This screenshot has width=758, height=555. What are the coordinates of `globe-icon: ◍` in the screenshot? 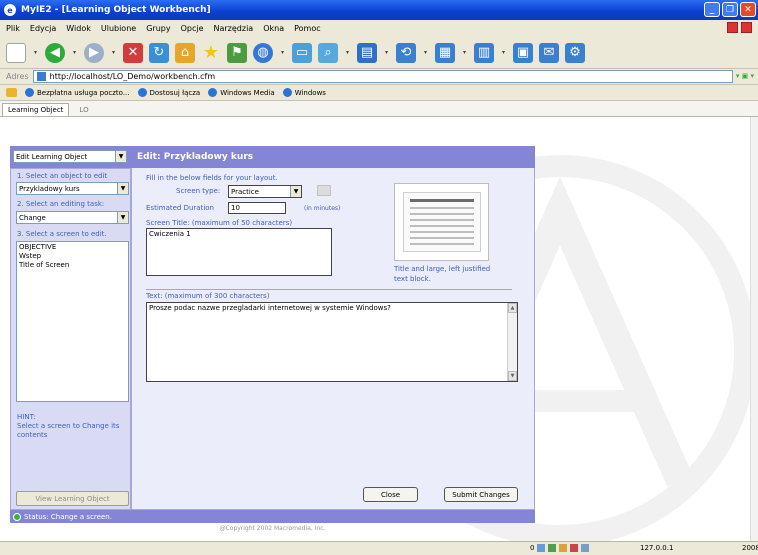 It's located at (263, 52).